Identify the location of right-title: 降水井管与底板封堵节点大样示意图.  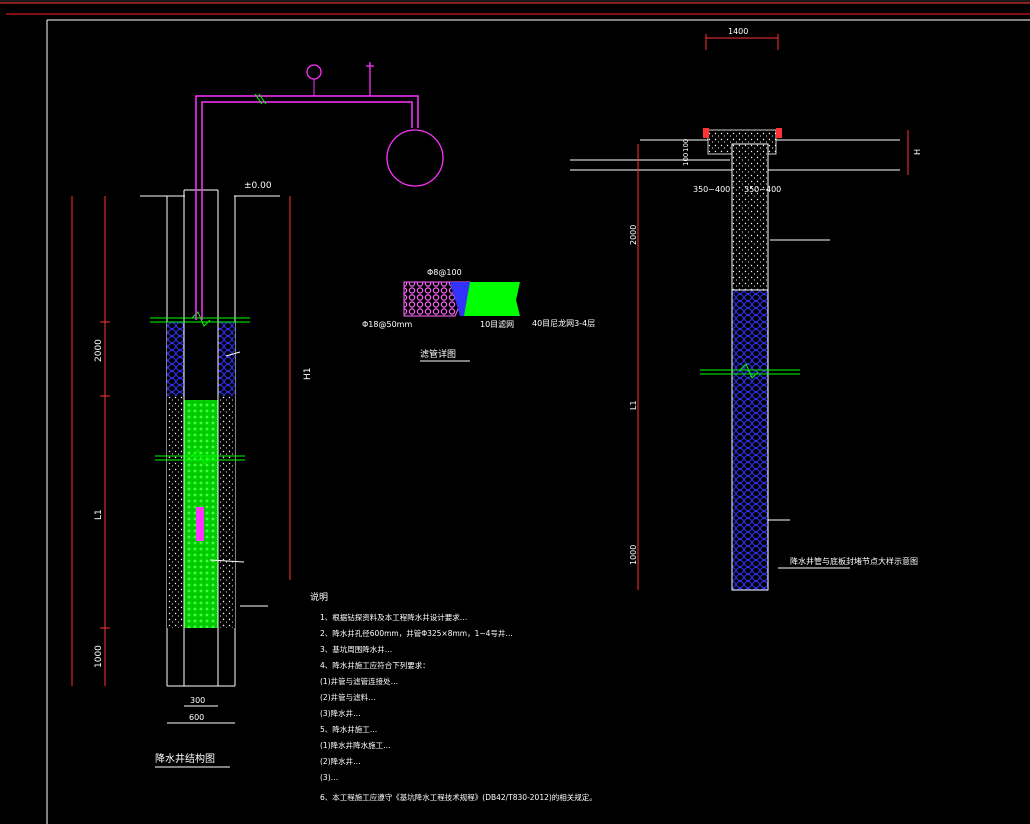
(854, 561).